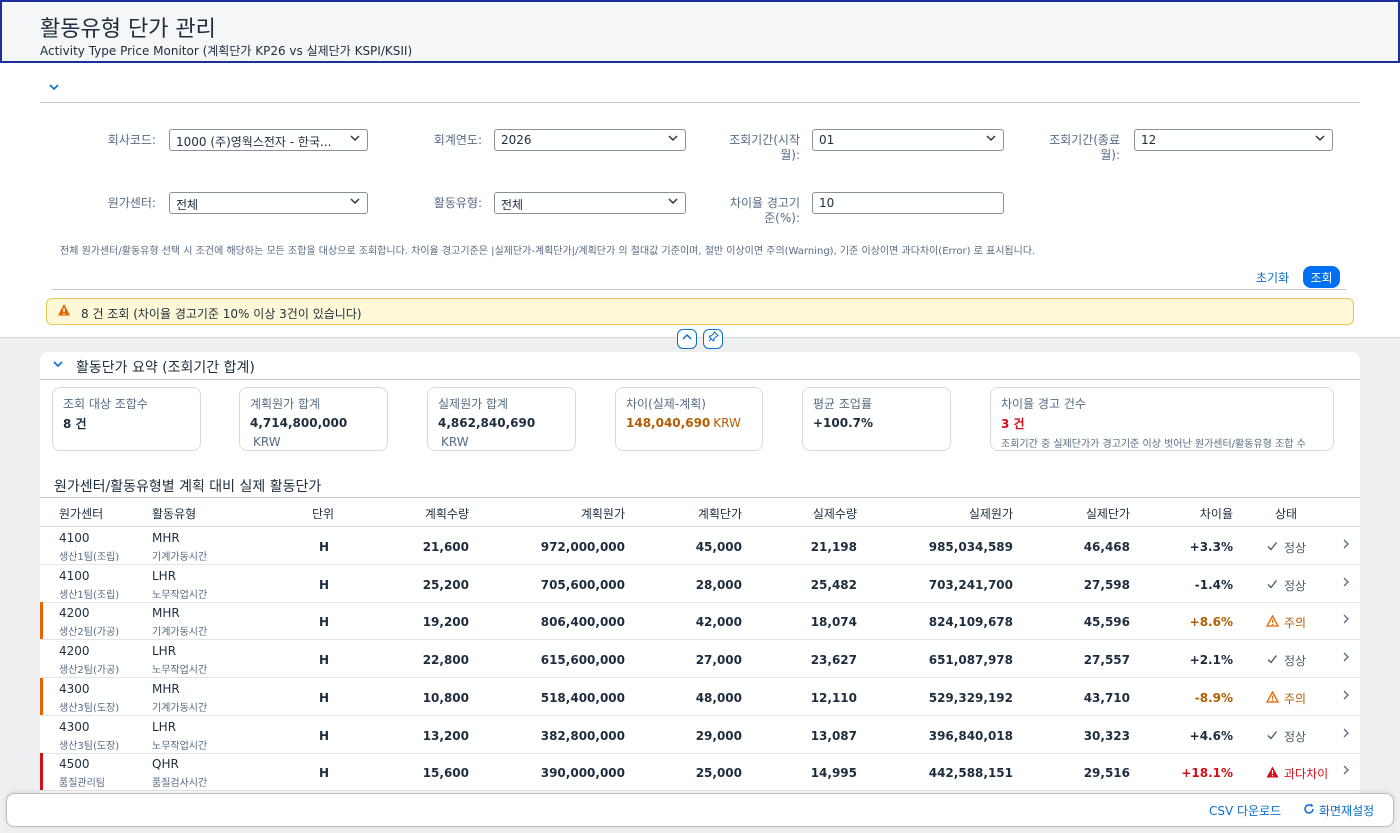 This screenshot has width=1400, height=833. What do you see at coordinates (1106, 547) in the screenshot?
I see `actual-price-value: 46,468` at bounding box center [1106, 547].